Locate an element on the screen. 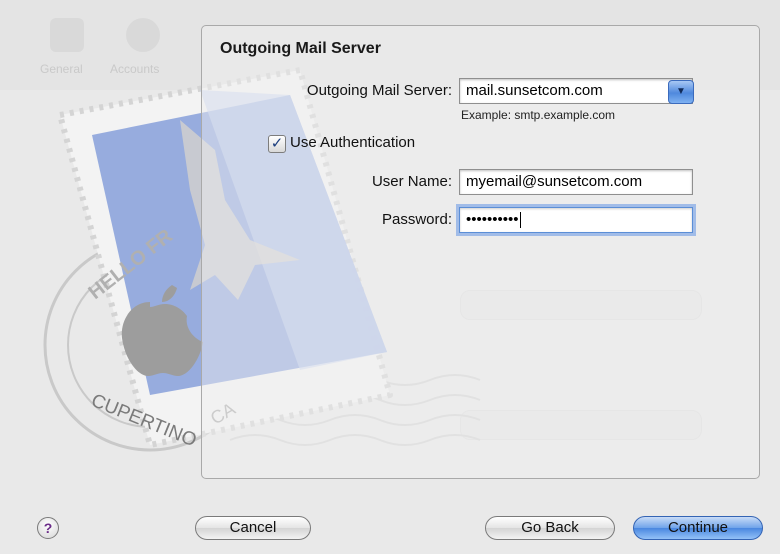  section-title: Outgoing Mail Server is located at coordinates (300, 48).